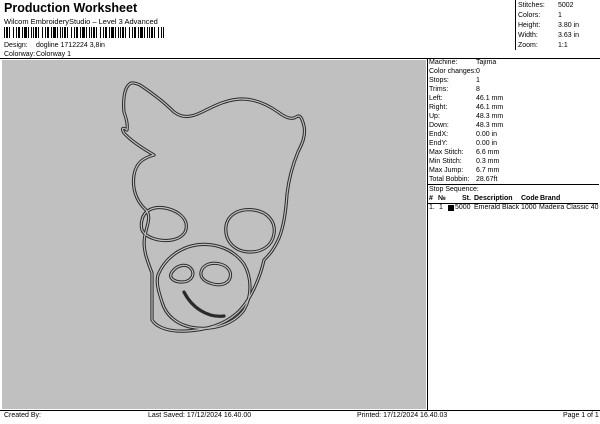 This screenshot has width=600, height=424. Describe the element at coordinates (439, 89) in the screenshot. I see `info-key: Trims:` at that location.